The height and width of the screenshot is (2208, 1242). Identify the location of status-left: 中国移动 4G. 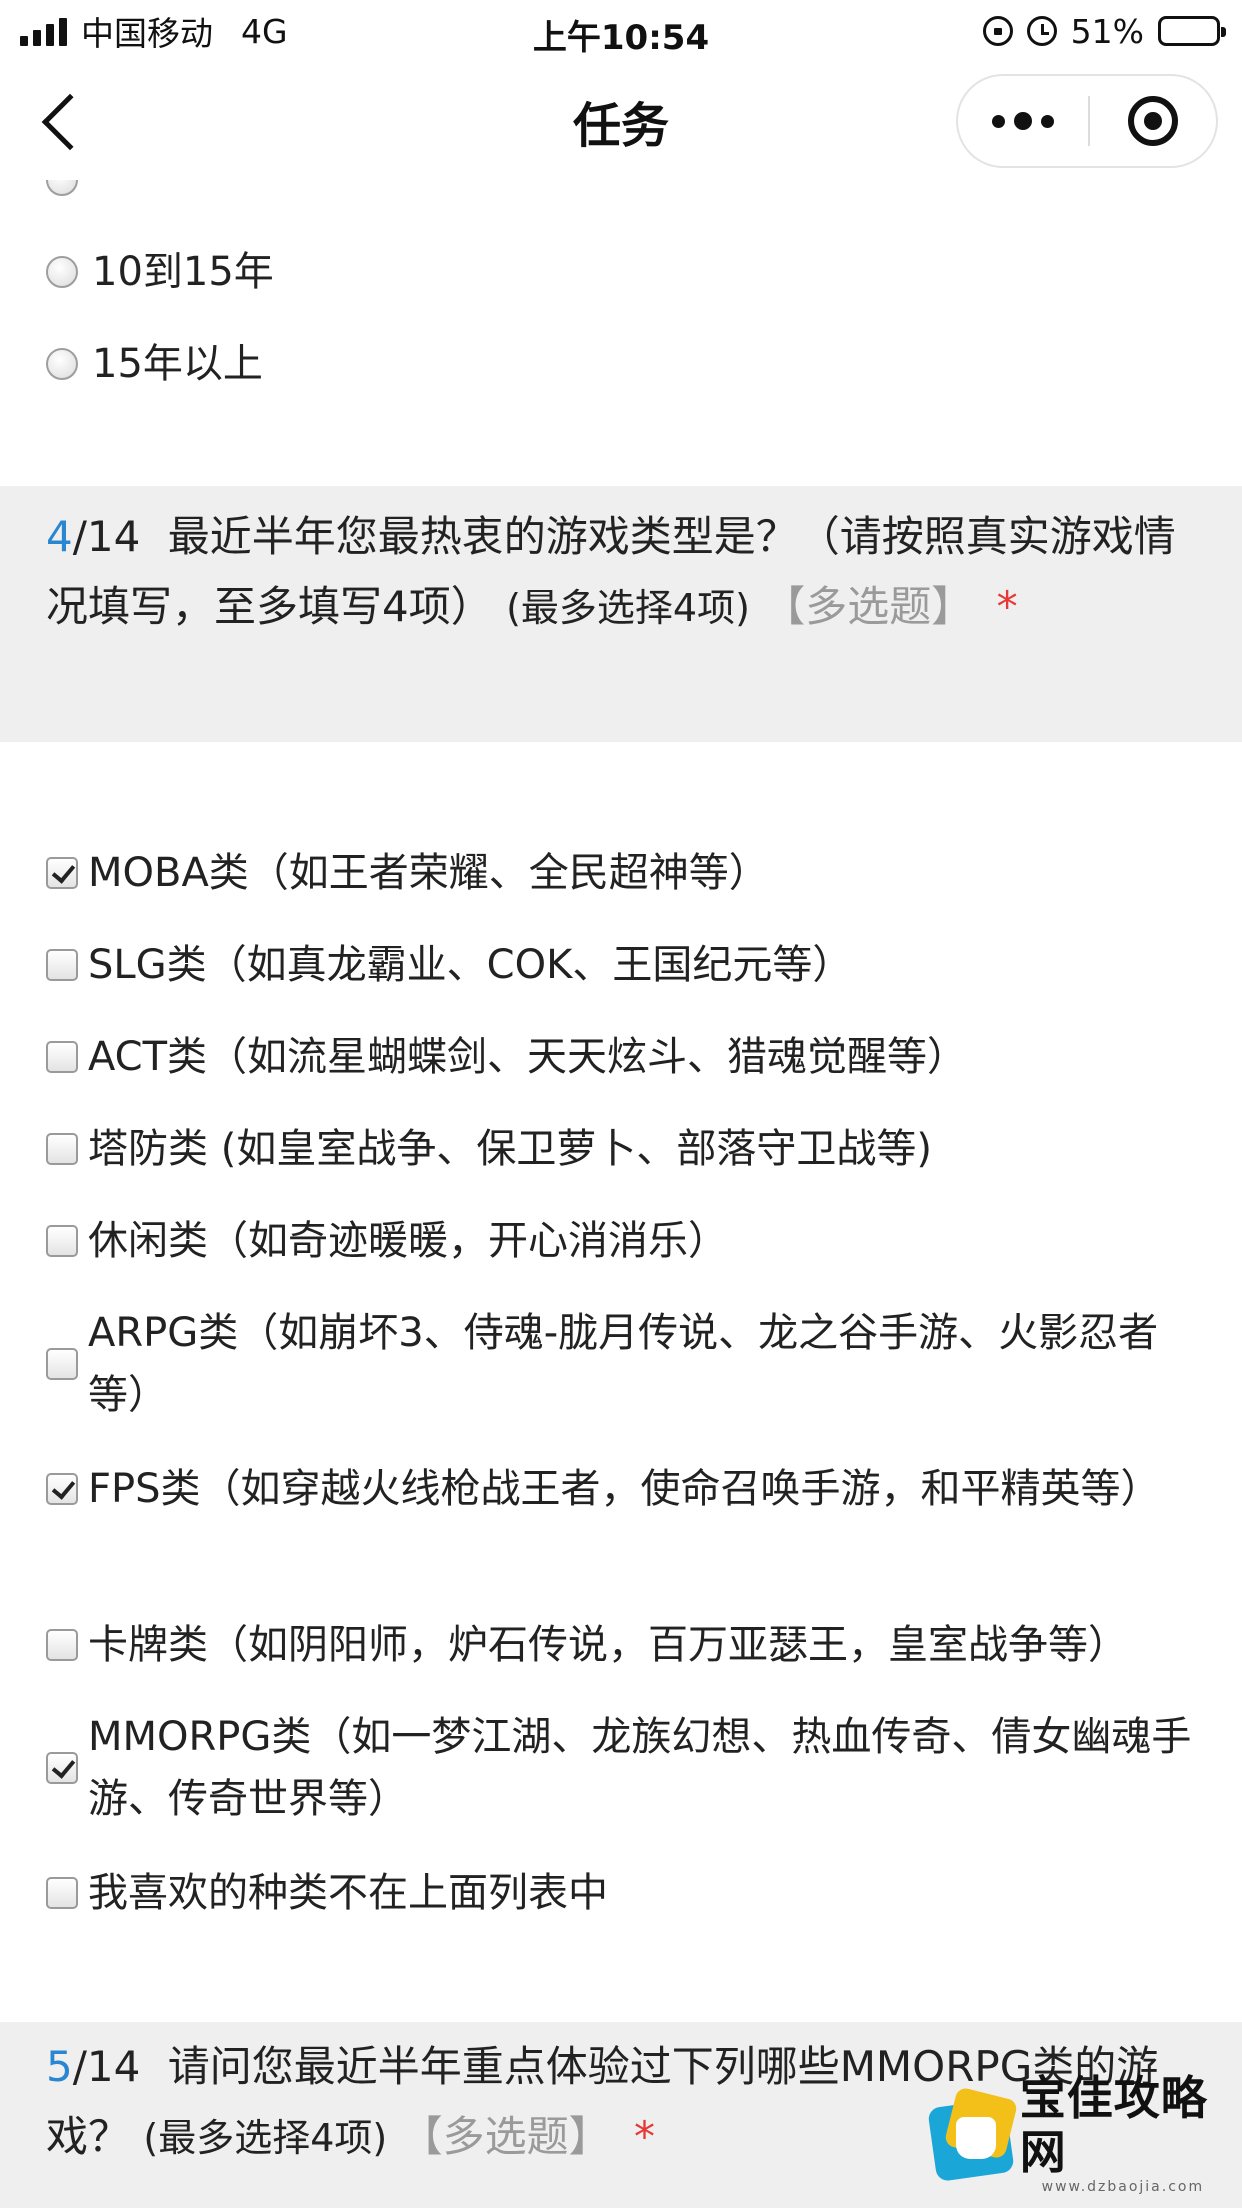
(154, 31).